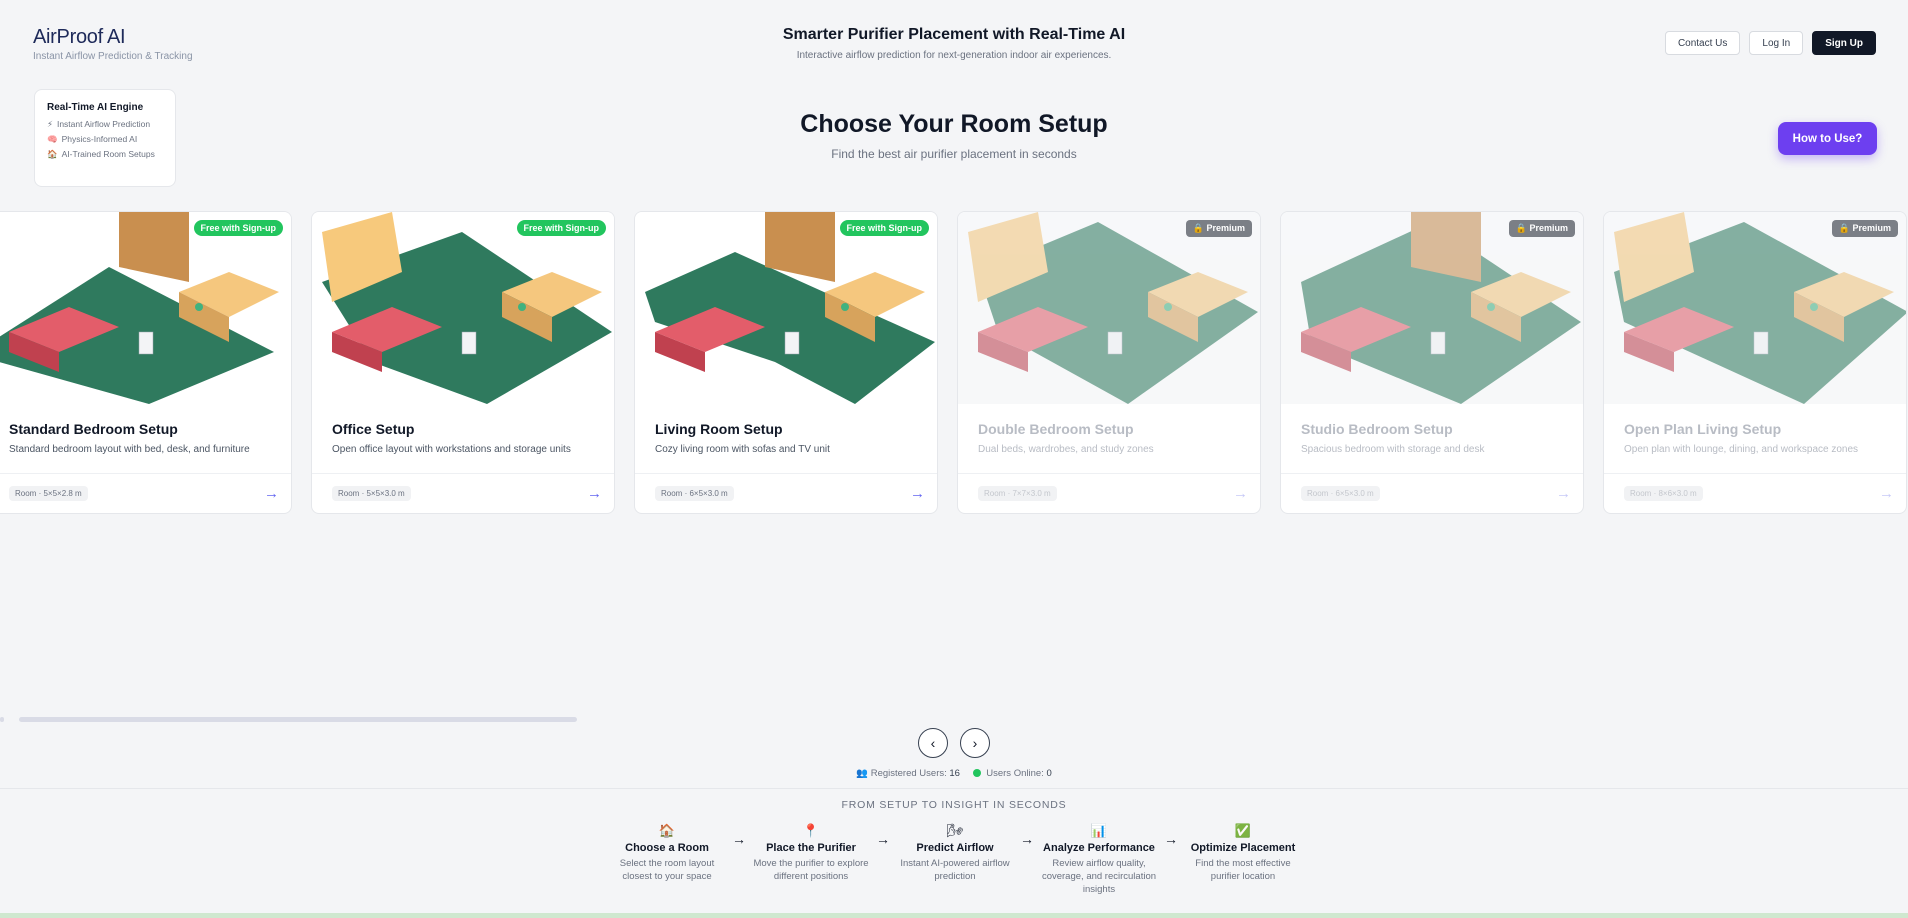 The width and height of the screenshot is (1908, 918). What do you see at coordinates (373, 429) in the screenshot?
I see `room-card-title: Office Setup` at bounding box center [373, 429].